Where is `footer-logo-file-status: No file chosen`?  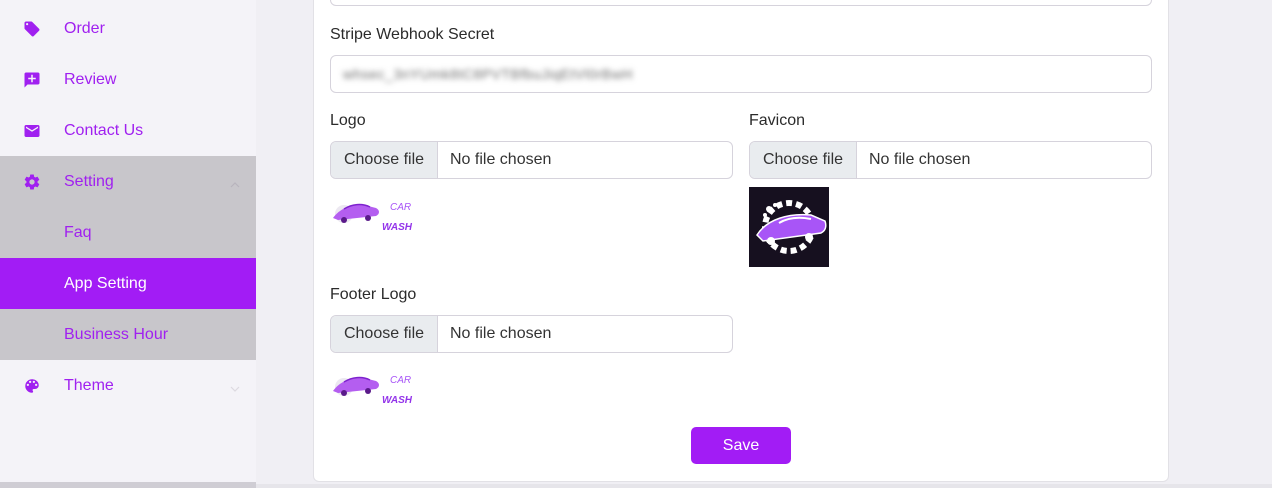 footer-logo-file-status: No file chosen is located at coordinates (501, 333).